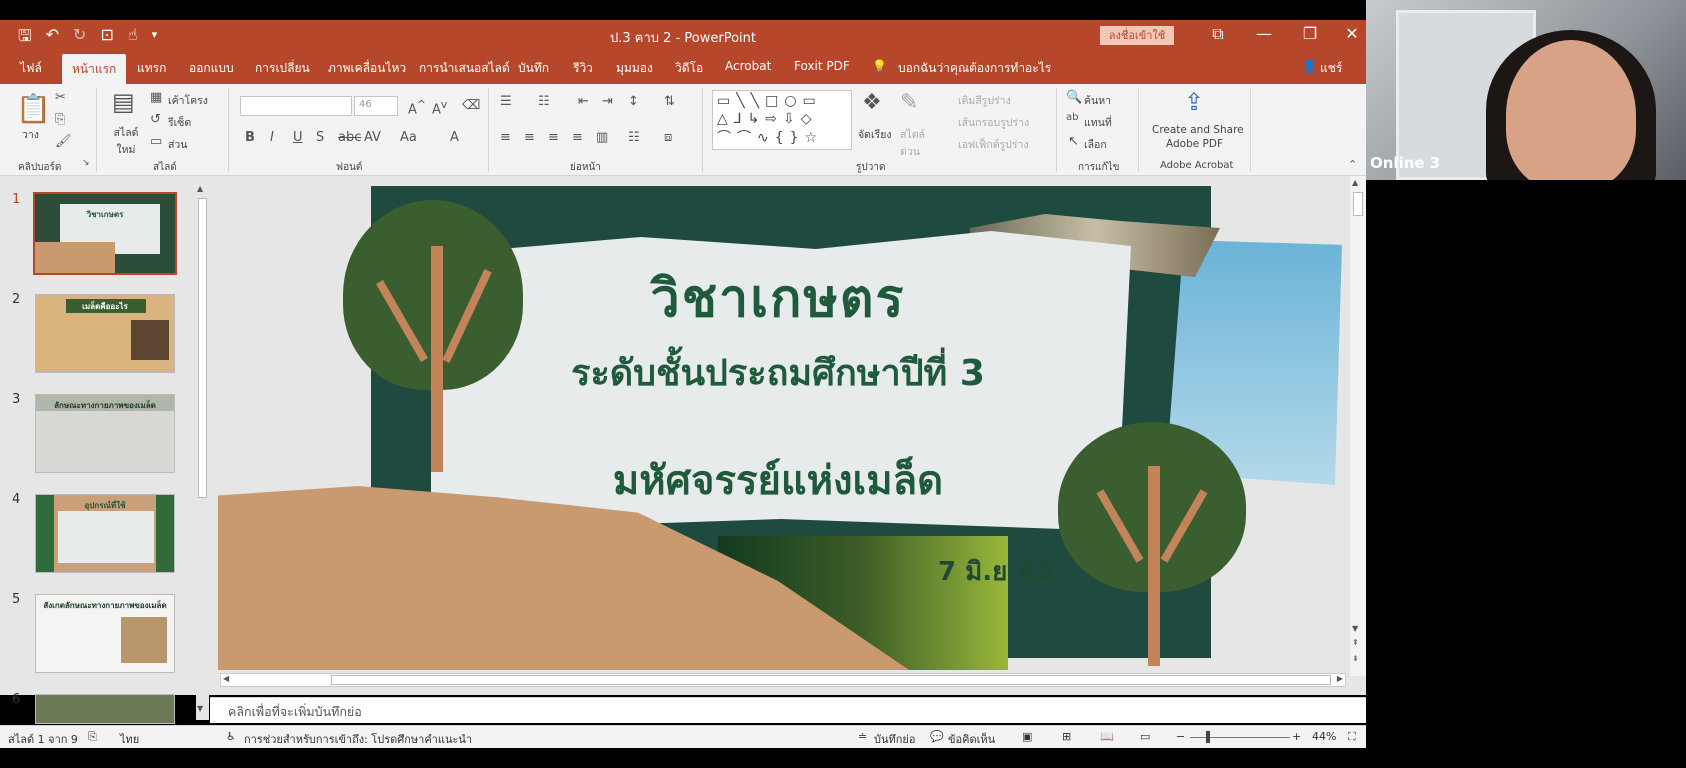 The width and height of the screenshot is (1686, 768). I want to click on align-left-icon: ≡, so click(505, 137).